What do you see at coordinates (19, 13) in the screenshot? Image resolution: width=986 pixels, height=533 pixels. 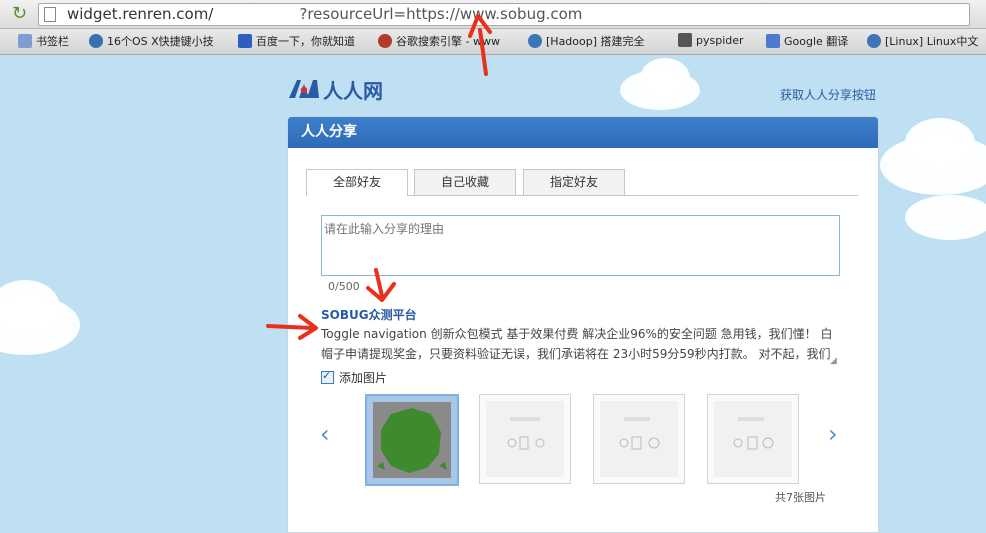 I see `reload-icon: ↻` at bounding box center [19, 13].